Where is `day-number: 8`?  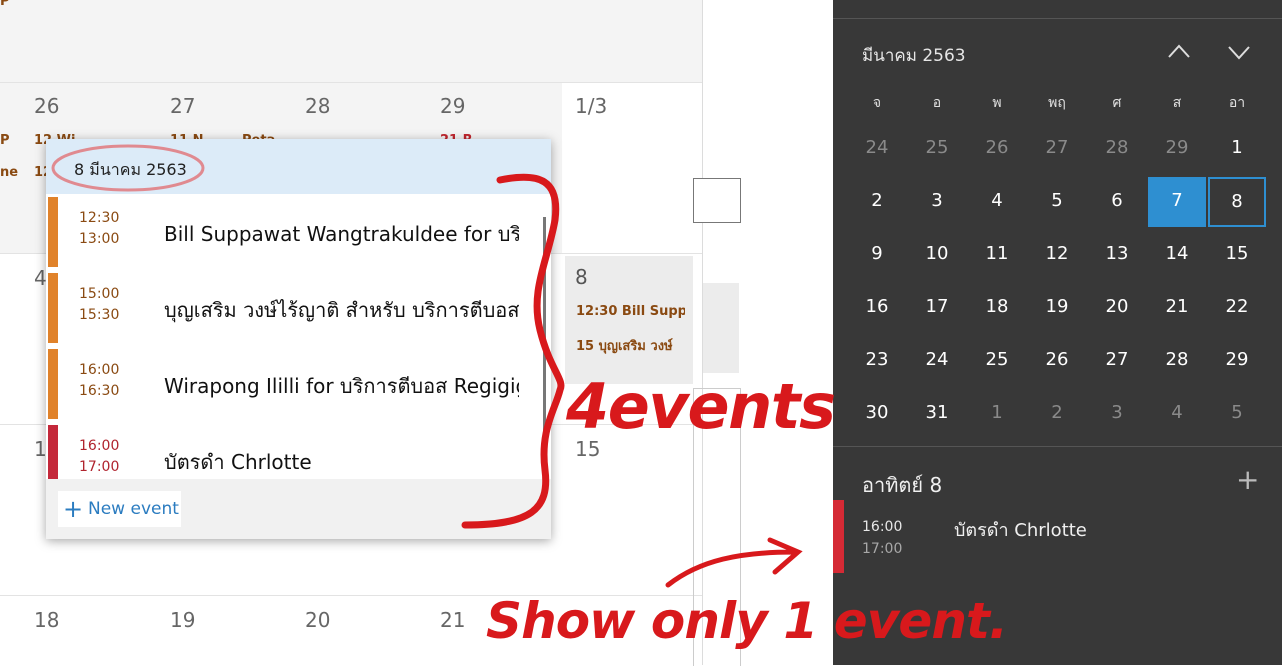
day-number: 8 is located at coordinates (581, 277).